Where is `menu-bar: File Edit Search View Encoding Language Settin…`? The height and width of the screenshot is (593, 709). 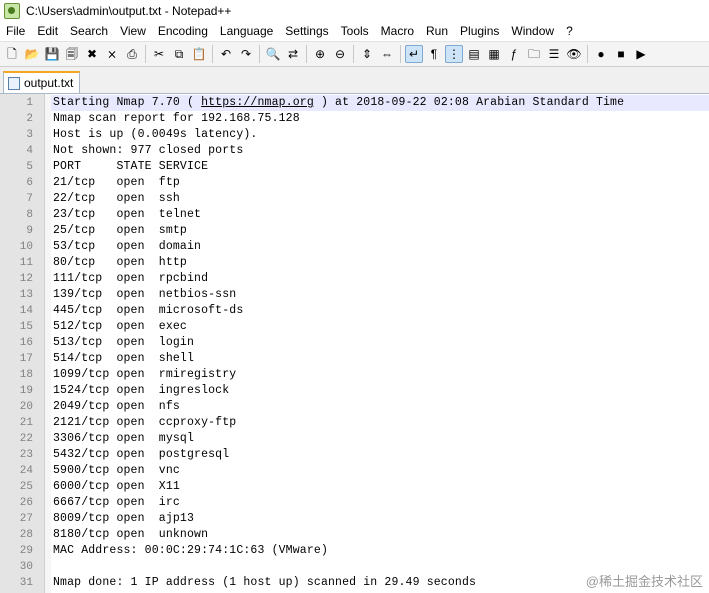
menu-bar: File Edit Search View Encoding Language Settin… is located at coordinates (354, 31).